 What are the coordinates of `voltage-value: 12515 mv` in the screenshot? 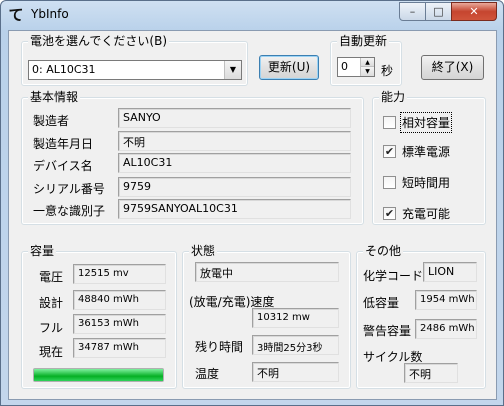 It's located at (119, 274).